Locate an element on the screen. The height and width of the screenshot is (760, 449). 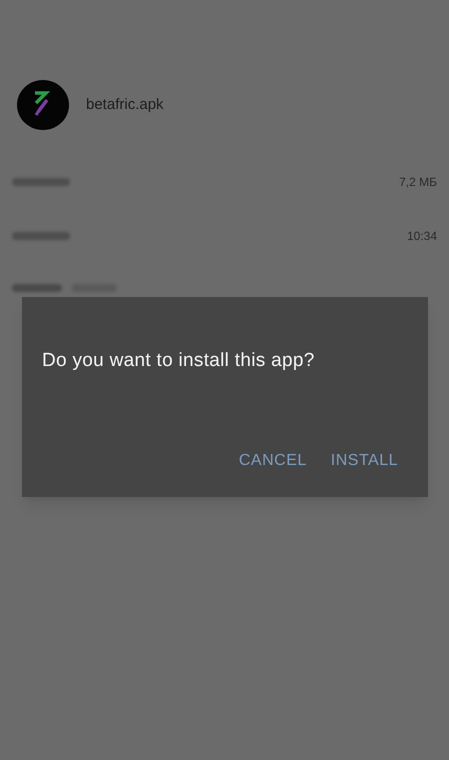
file-name: betafric.apk is located at coordinates (125, 104).